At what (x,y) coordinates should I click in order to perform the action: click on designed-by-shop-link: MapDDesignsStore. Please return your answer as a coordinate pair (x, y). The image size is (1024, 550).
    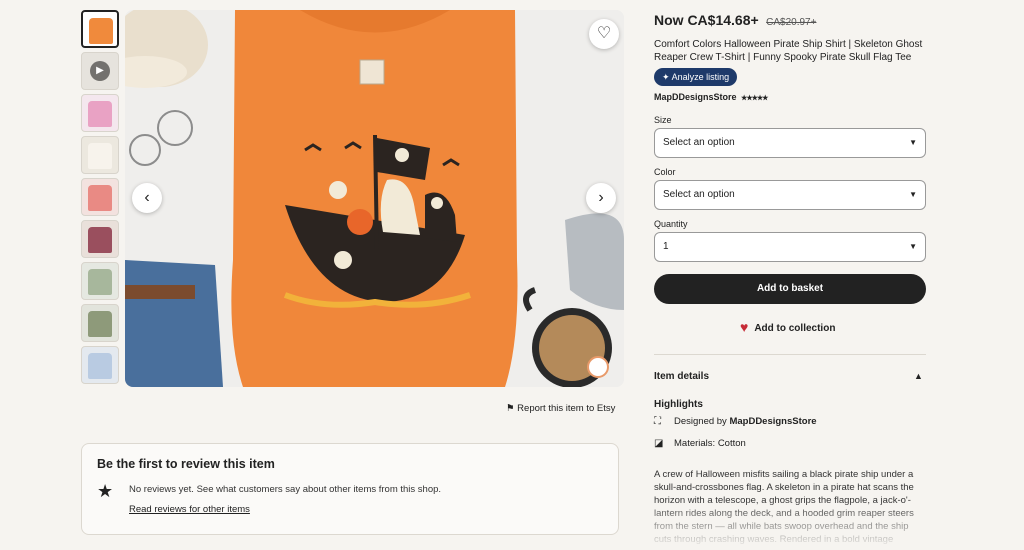
    Looking at the image, I should click on (772, 421).